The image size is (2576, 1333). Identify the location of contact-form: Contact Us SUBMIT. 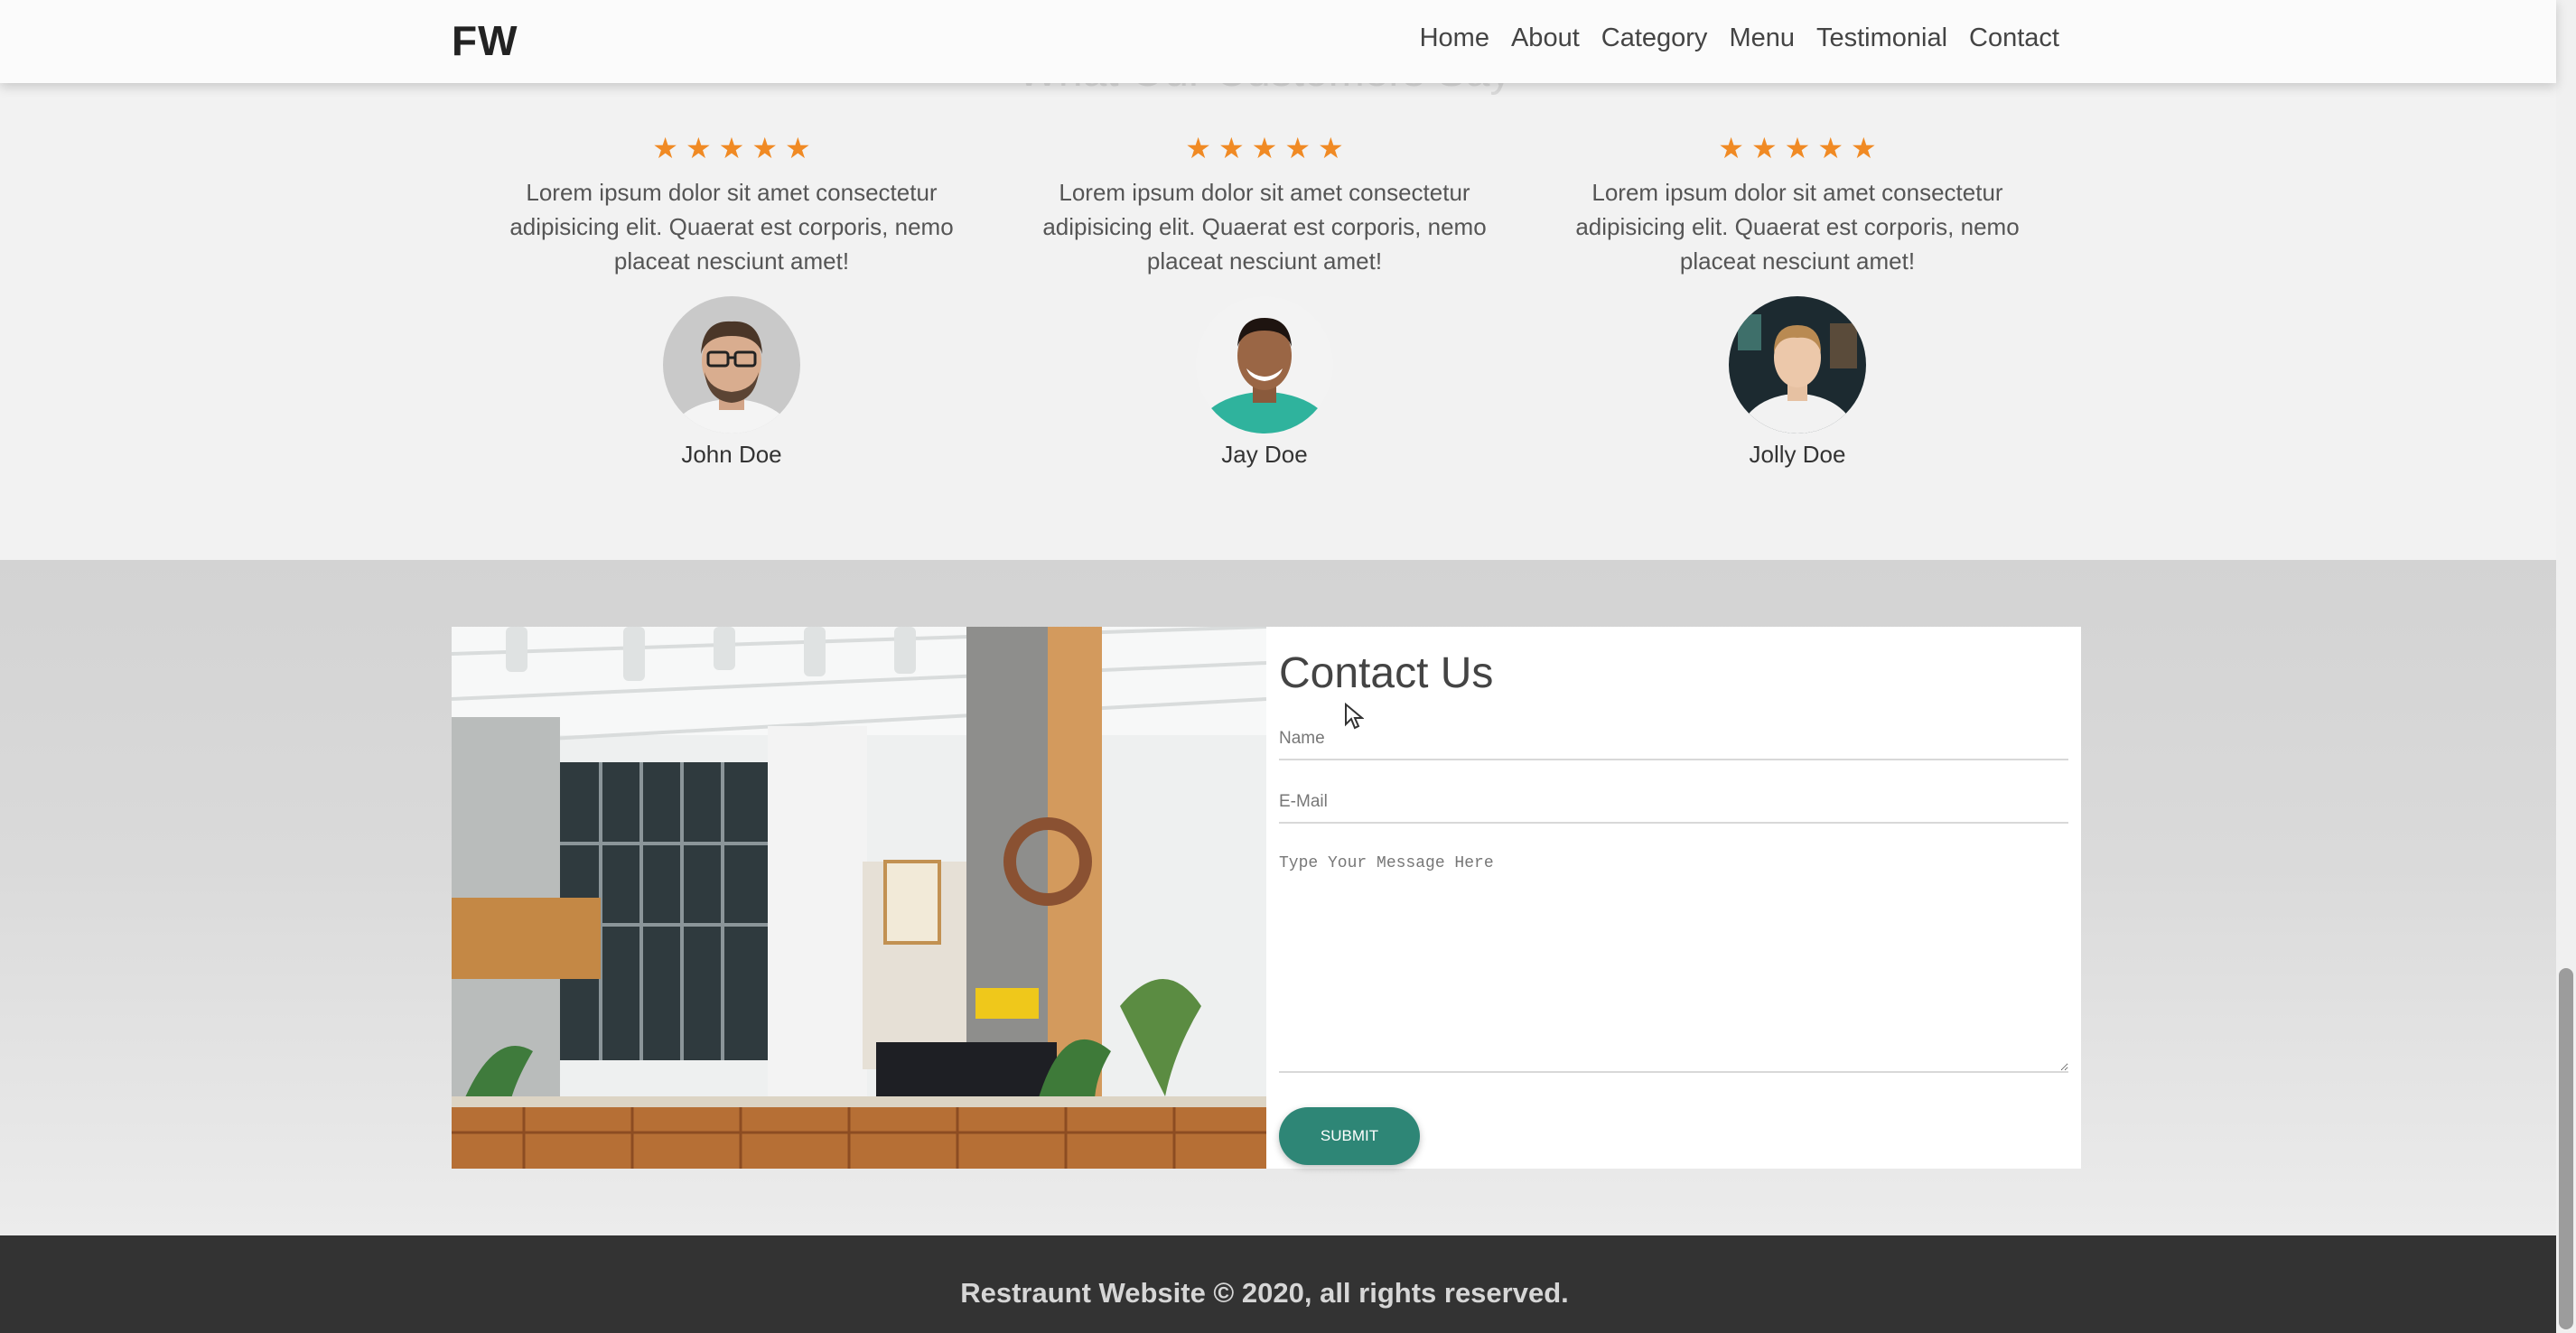
(1673, 898).